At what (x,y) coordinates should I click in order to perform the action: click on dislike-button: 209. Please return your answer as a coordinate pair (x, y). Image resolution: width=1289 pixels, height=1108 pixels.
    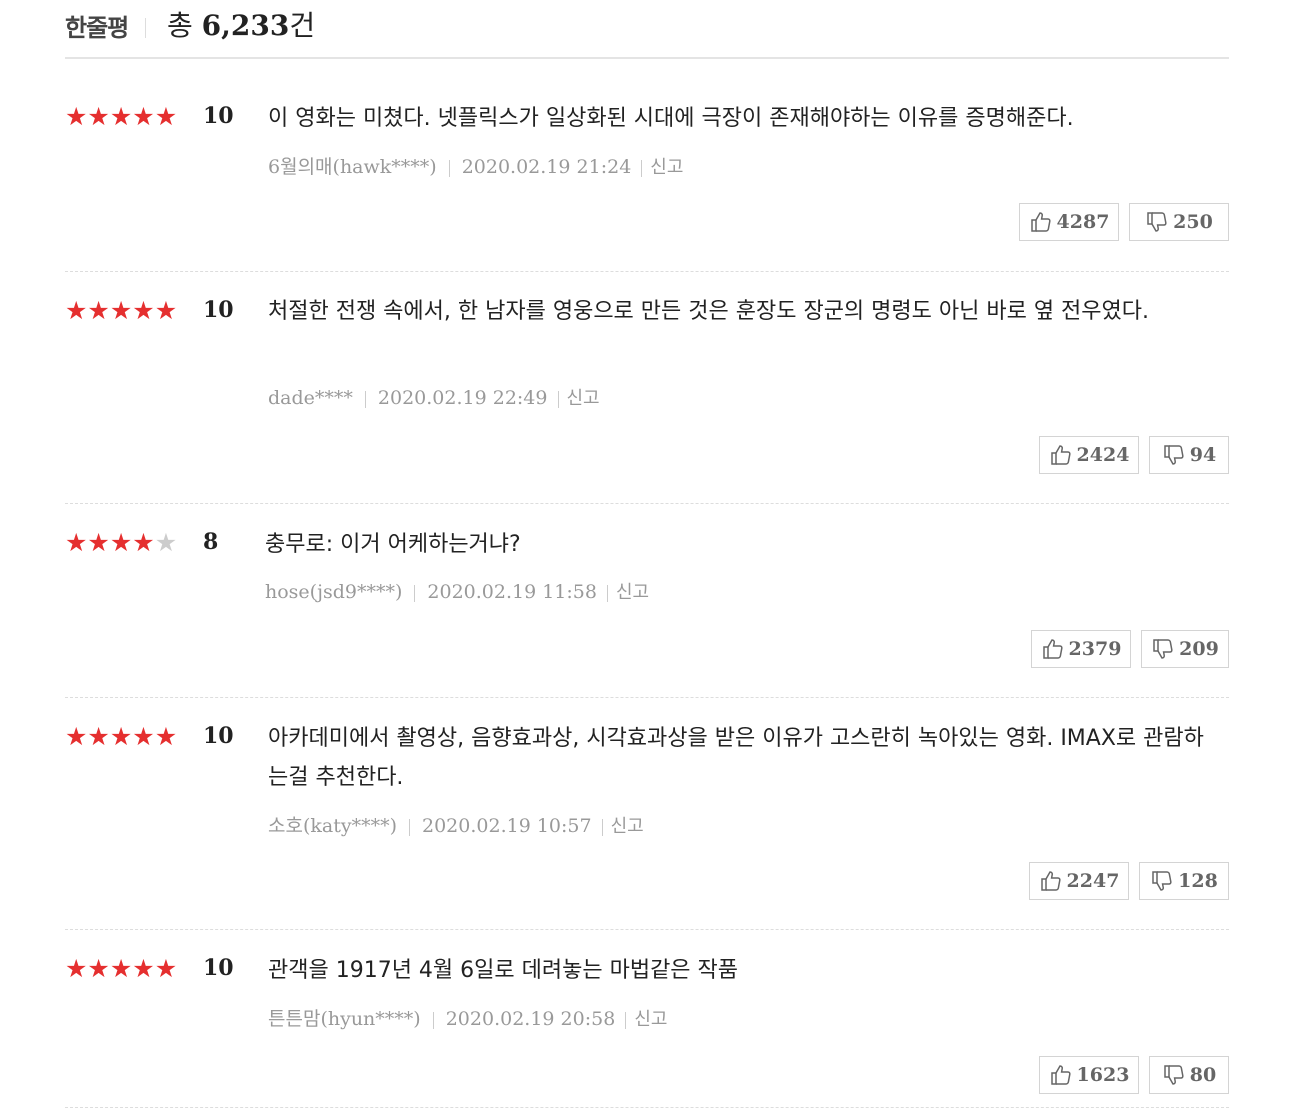
    Looking at the image, I should click on (1185, 649).